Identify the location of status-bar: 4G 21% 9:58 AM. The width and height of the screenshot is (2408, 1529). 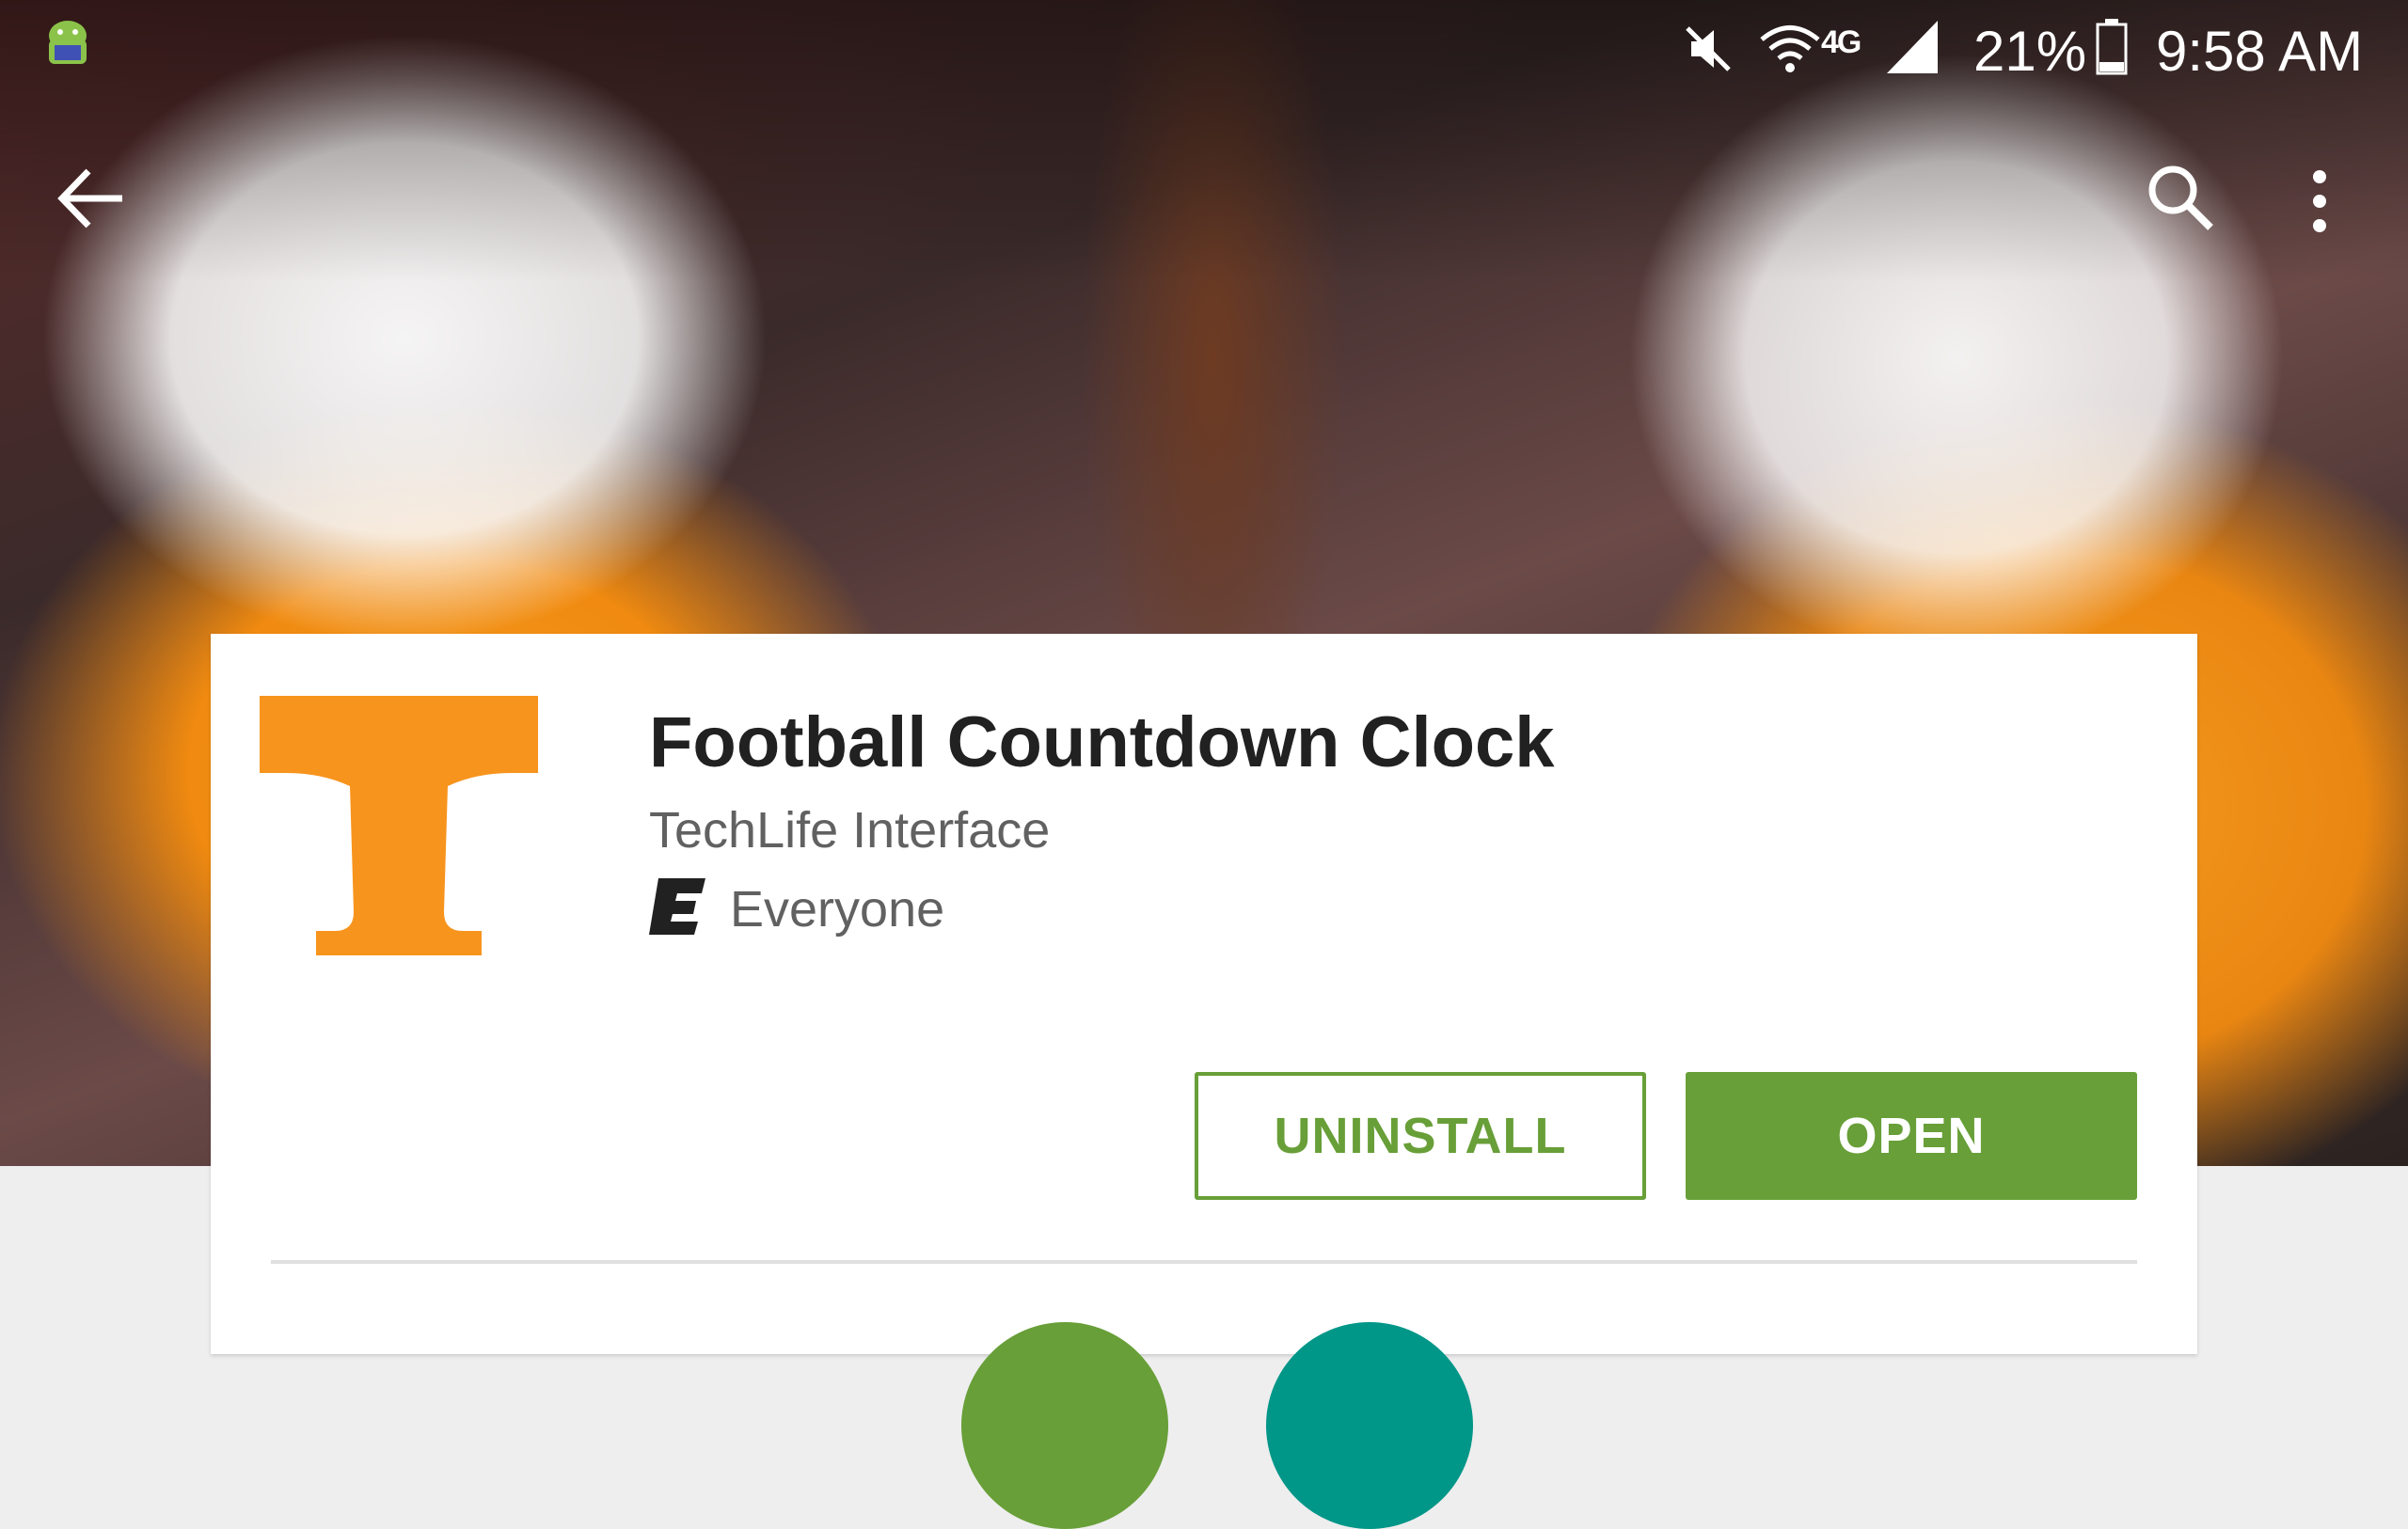
(1204, 49).